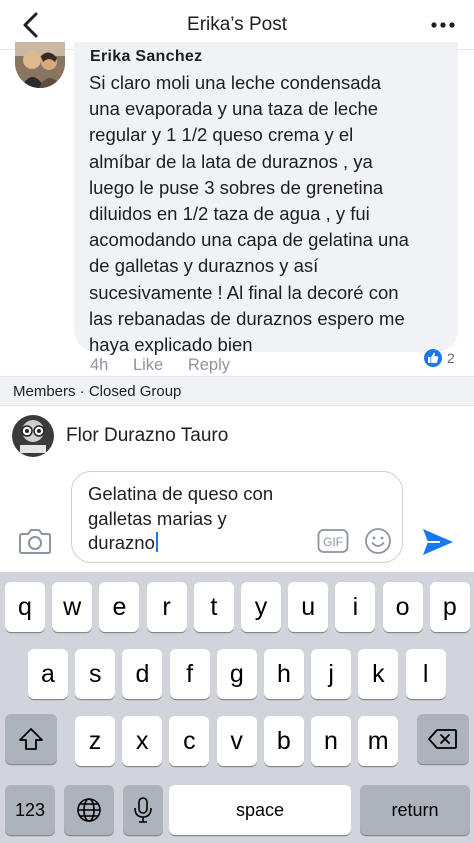  Describe the element at coordinates (48, 674) in the screenshot. I see `key-a: a` at that location.